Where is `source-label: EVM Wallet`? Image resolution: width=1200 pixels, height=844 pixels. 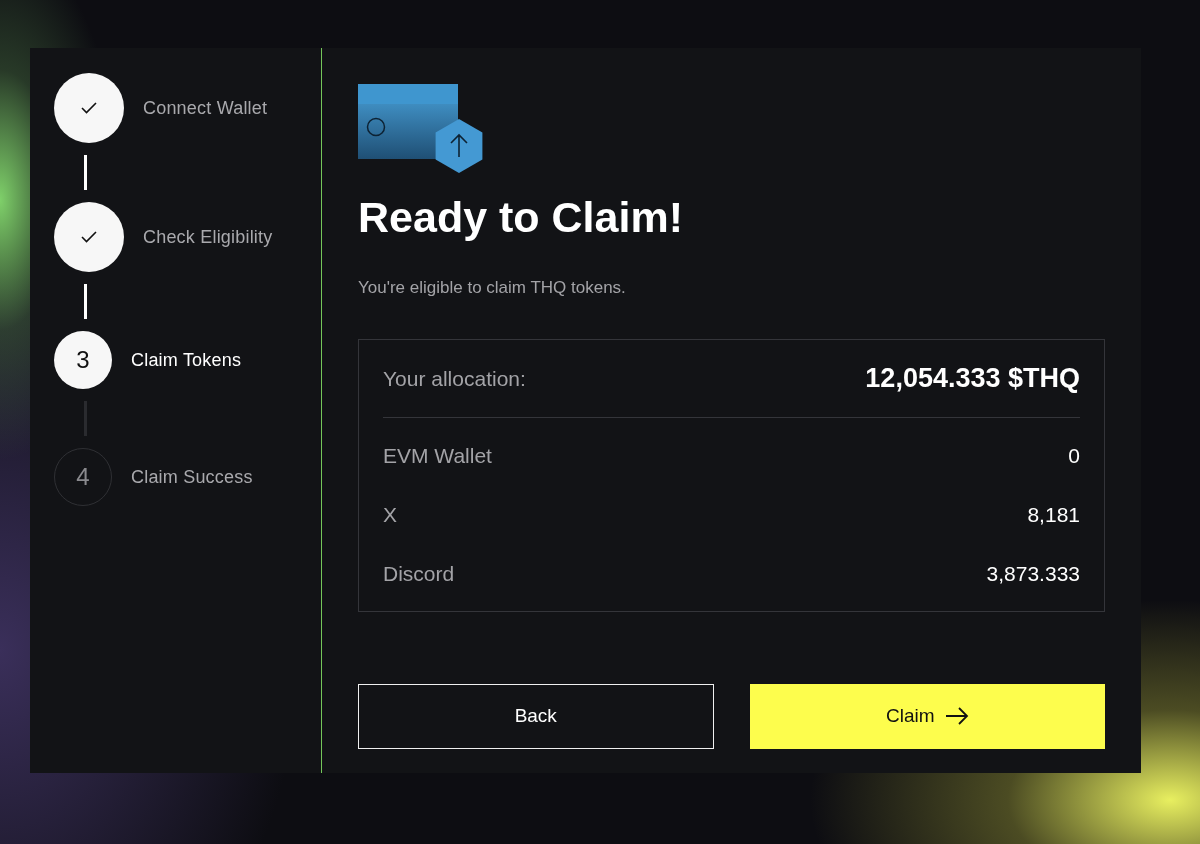 source-label: EVM Wallet is located at coordinates (437, 455).